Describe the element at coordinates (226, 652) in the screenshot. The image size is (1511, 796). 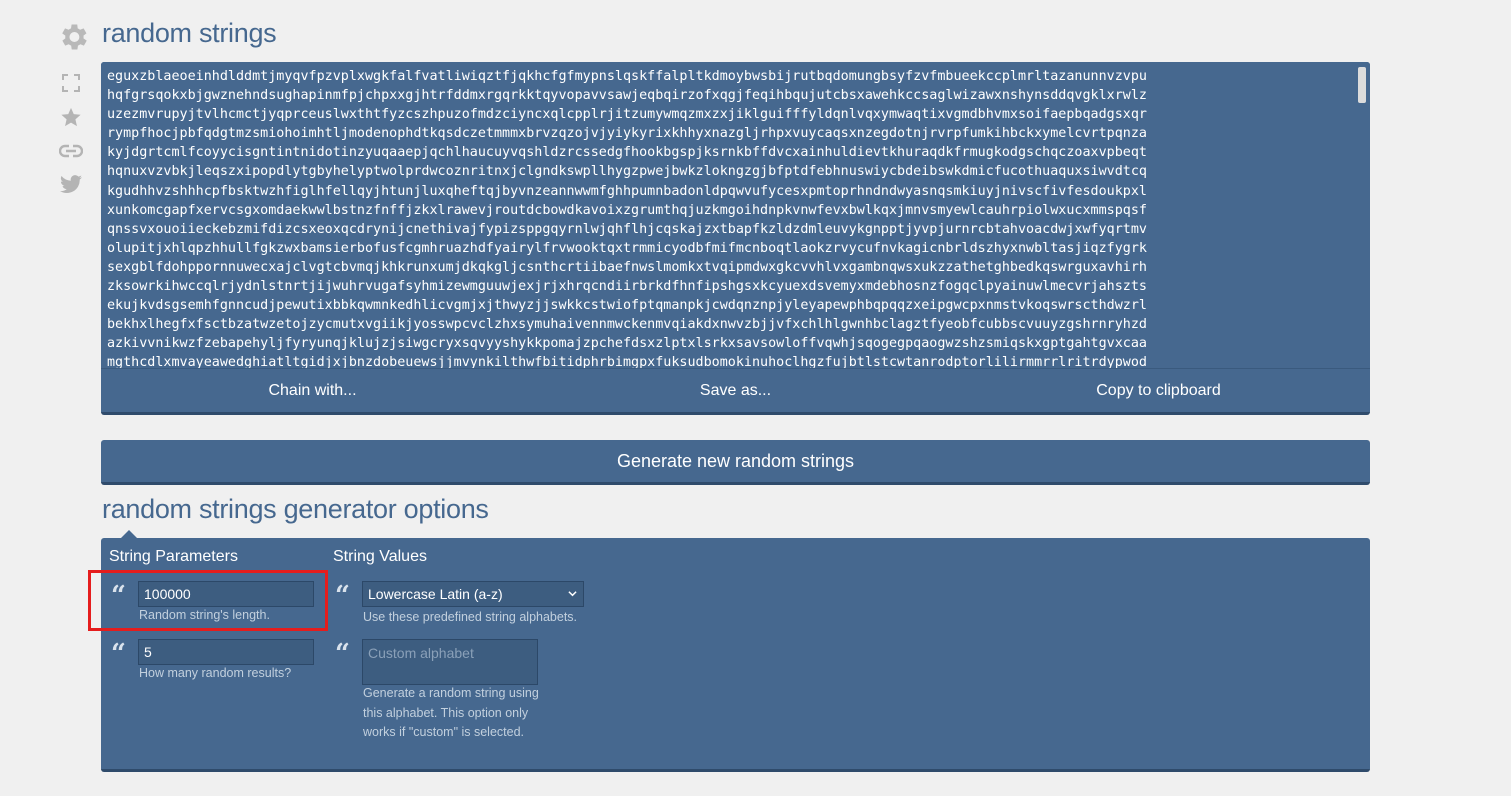
I see `count-input: 5` at that location.